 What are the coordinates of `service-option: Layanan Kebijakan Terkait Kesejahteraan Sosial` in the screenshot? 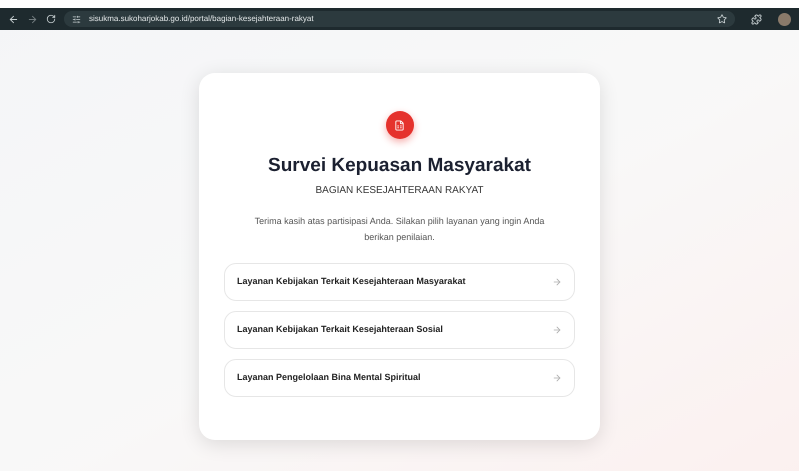 It's located at (399, 329).